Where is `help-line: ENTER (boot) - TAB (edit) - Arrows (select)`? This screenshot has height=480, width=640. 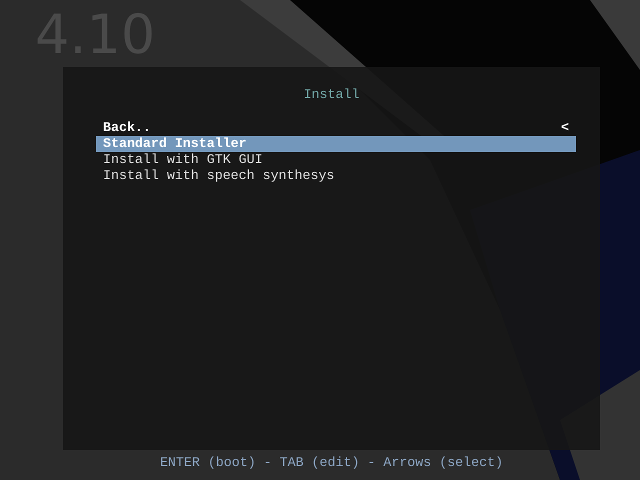
help-line: ENTER (boot) - TAB (edit) - Arrows (select) is located at coordinates (331, 463).